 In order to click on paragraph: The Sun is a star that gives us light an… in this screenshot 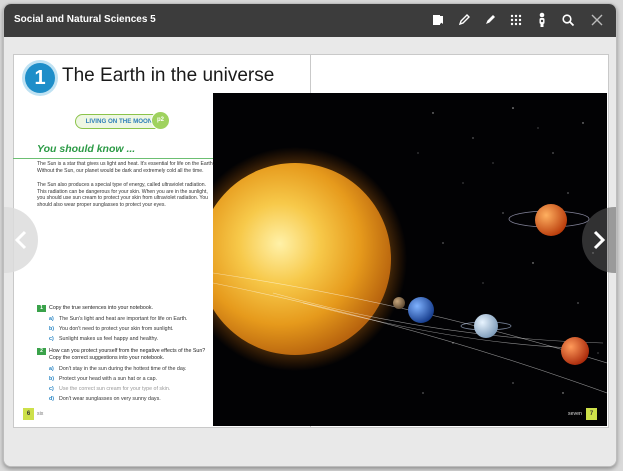, I will do `click(126, 167)`.